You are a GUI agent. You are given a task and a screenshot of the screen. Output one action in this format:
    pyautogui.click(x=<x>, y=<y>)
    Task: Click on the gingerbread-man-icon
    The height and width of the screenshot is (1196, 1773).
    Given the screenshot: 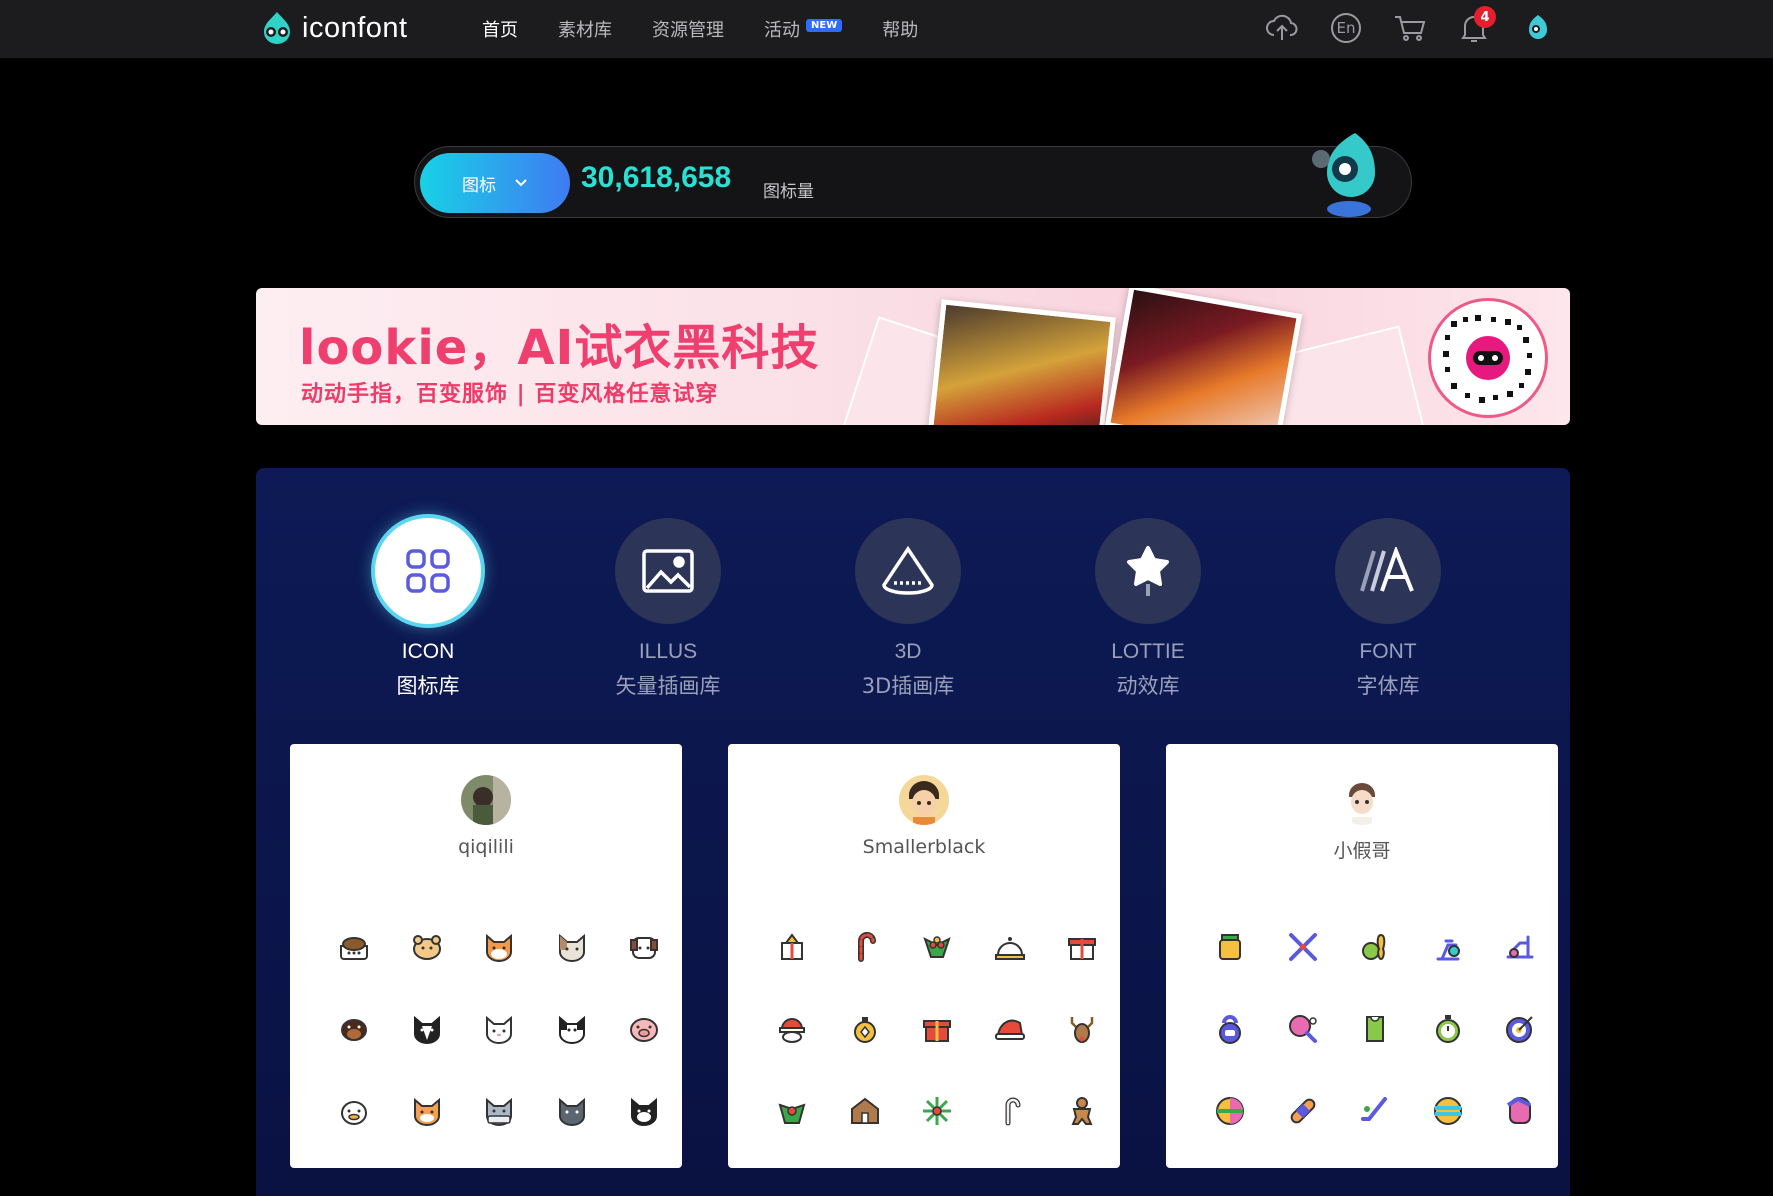 What is the action you would take?
    pyautogui.click(x=1082, y=1111)
    